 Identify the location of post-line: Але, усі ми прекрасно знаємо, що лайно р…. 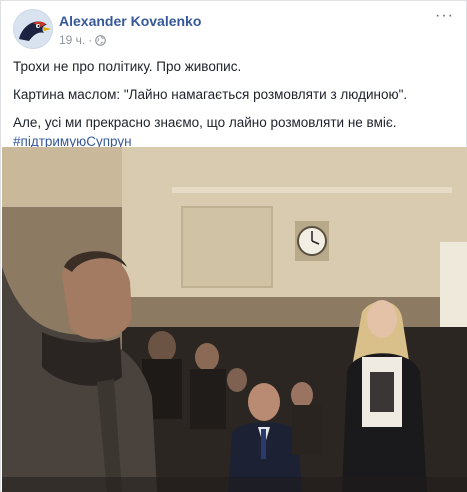
(205, 122).